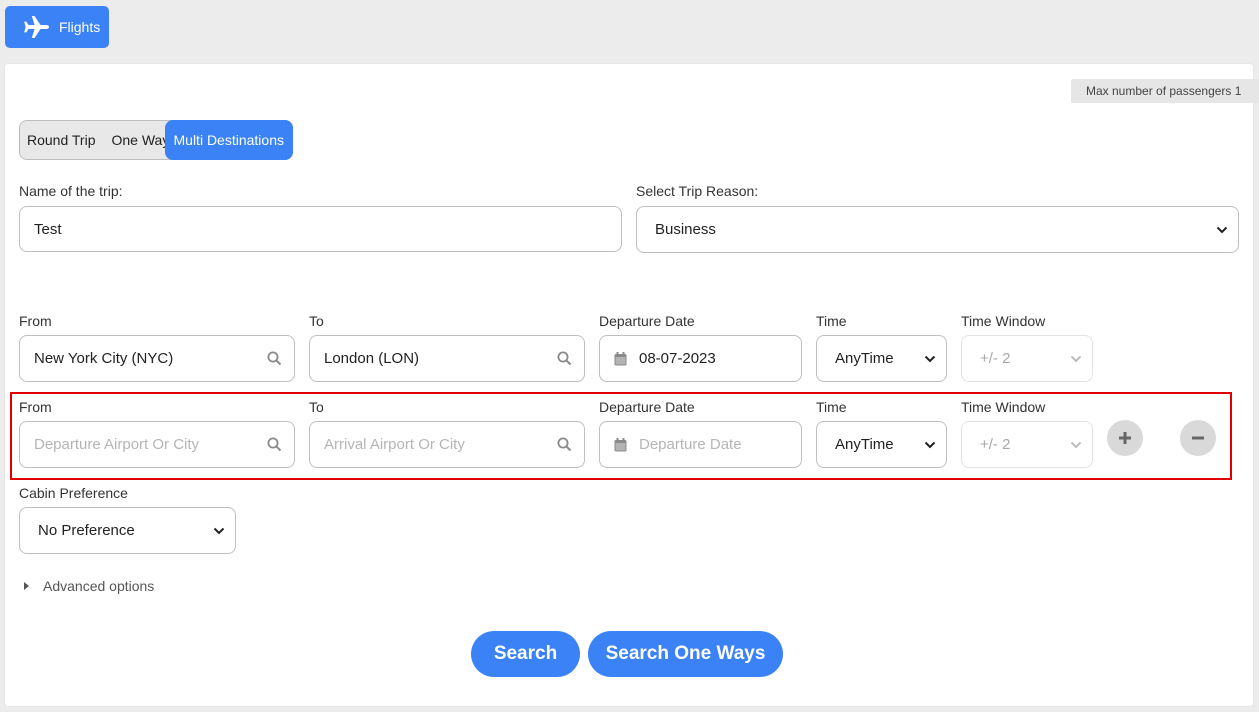 The width and height of the screenshot is (1259, 712). What do you see at coordinates (995, 444) in the screenshot?
I see `leg2-window-value: +/- 2` at bounding box center [995, 444].